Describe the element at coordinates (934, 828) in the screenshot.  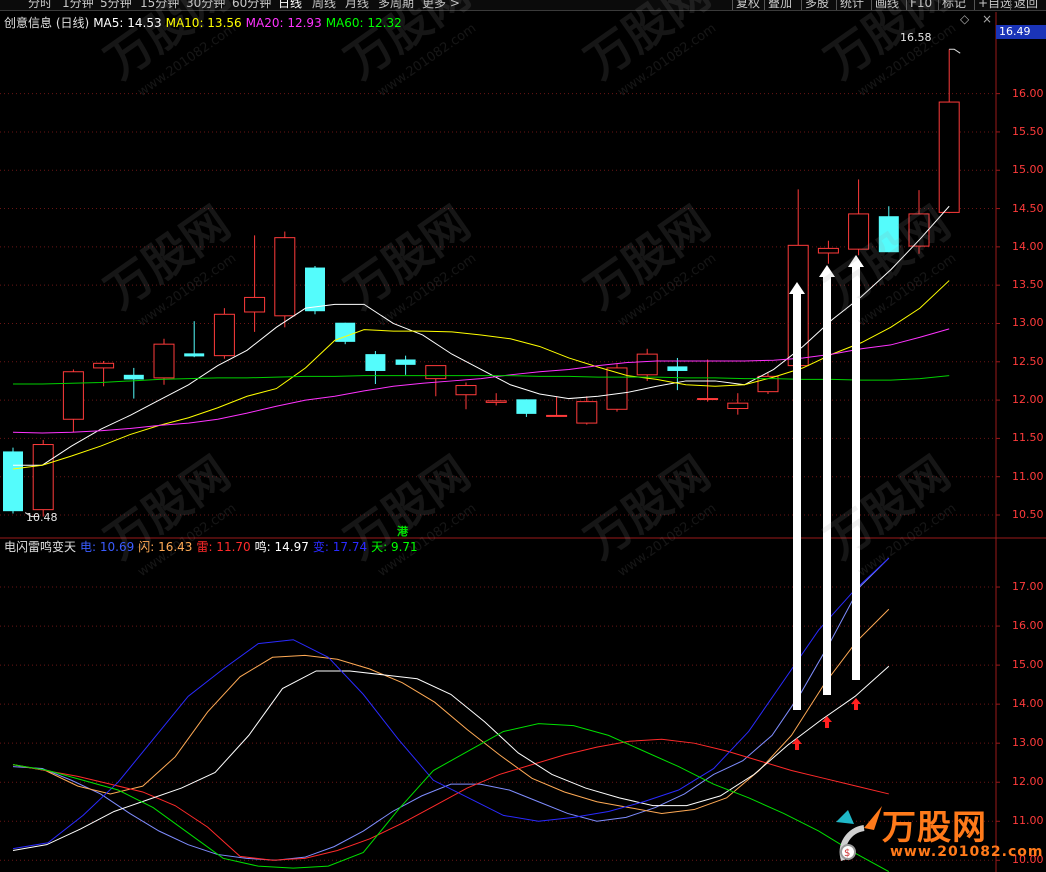
I see `logo-text: 万股网` at that location.